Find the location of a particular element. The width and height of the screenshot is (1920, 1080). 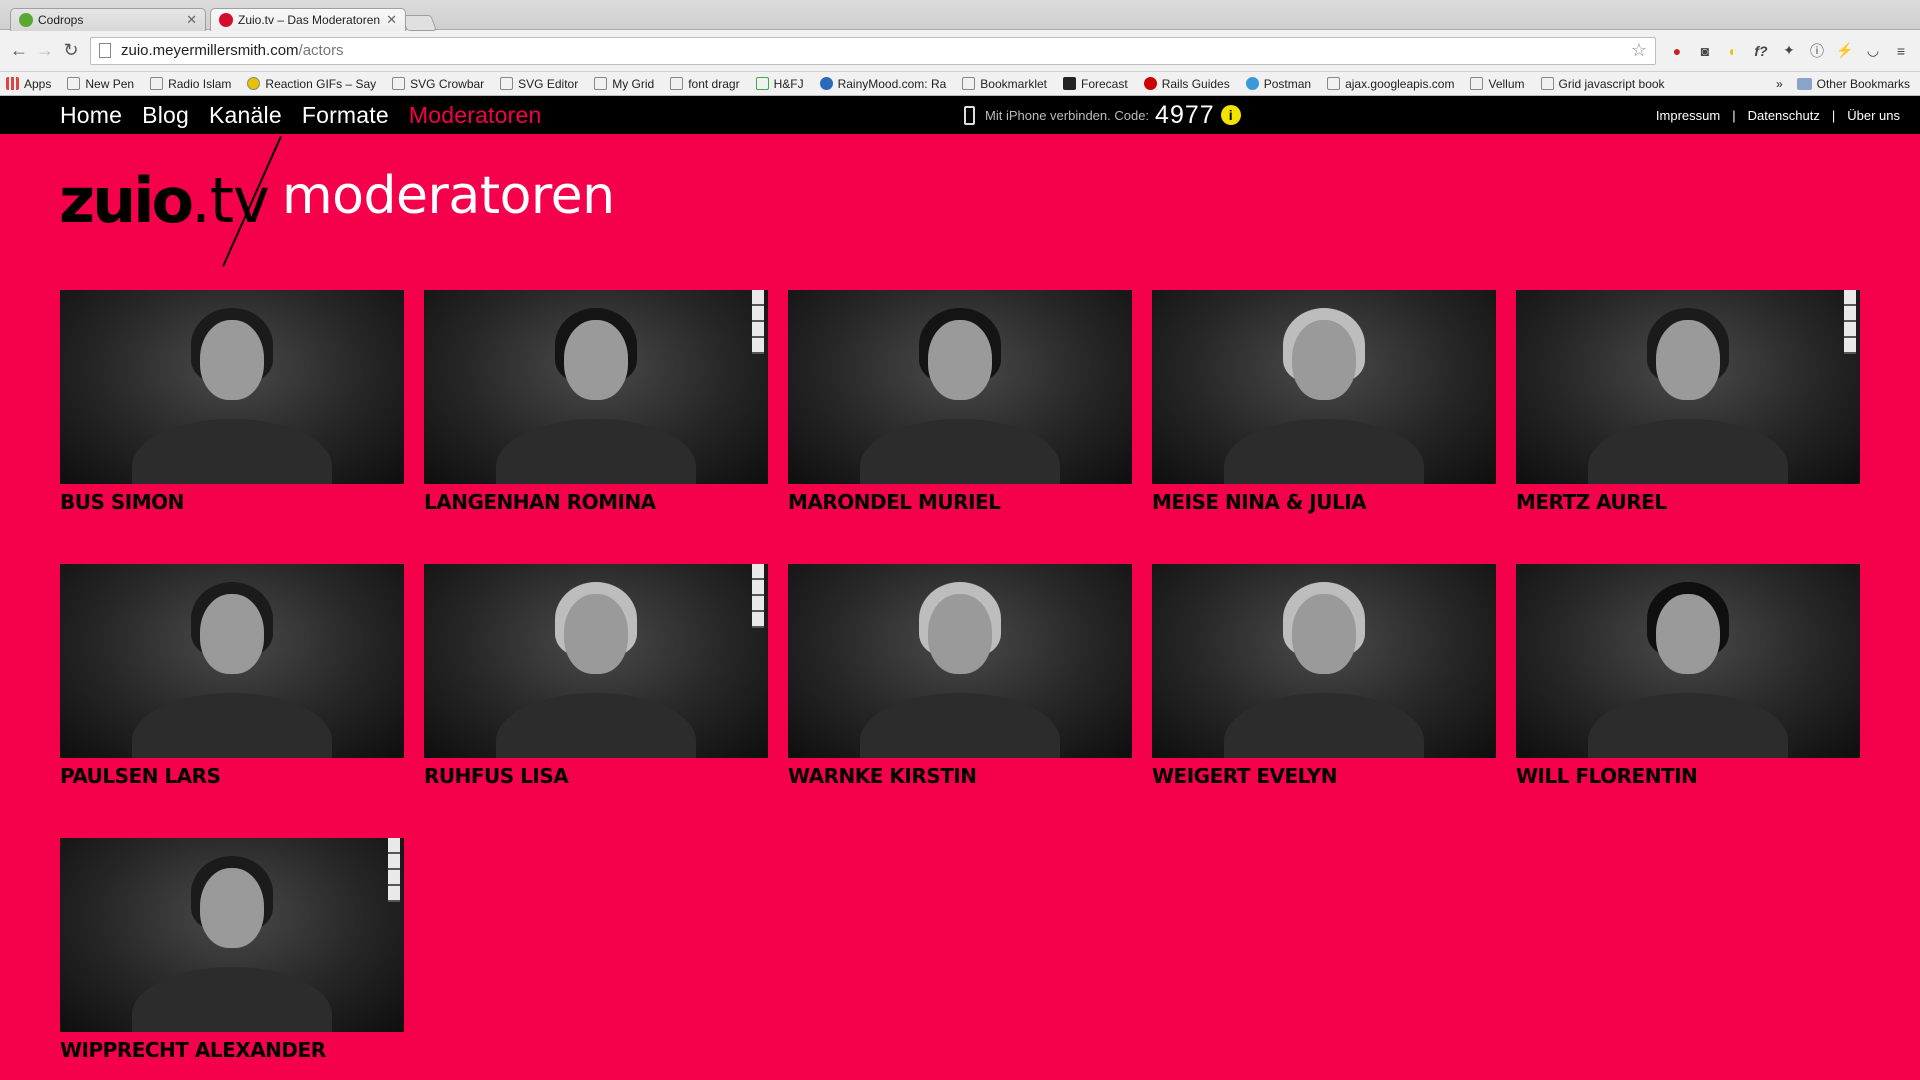

reload-icon: ↻ is located at coordinates (71, 51).